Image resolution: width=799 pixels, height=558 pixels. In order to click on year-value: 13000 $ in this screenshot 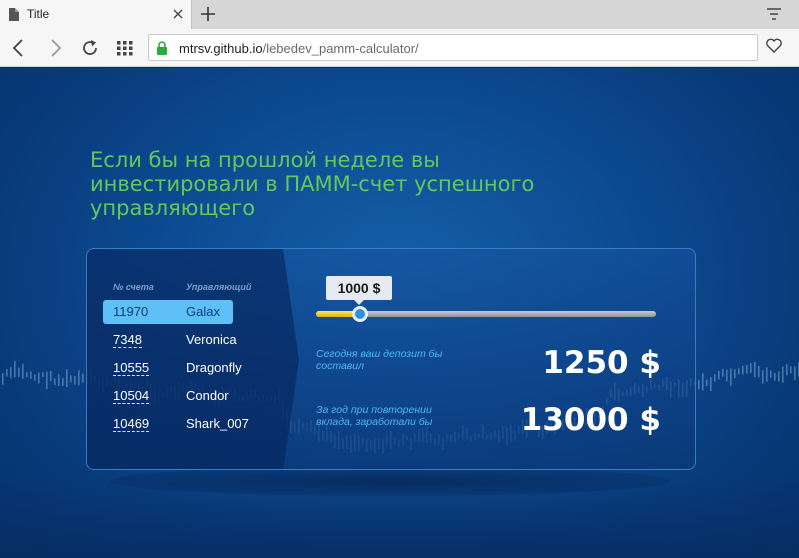, I will do `click(590, 420)`.